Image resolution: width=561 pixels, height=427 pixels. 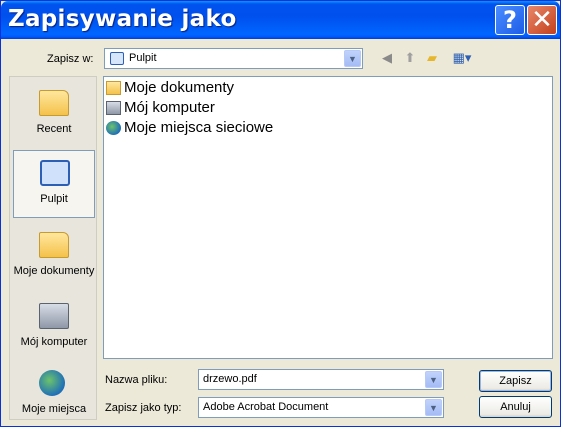 I want to click on filename-label: Nazwa pliku:, so click(x=136, y=380).